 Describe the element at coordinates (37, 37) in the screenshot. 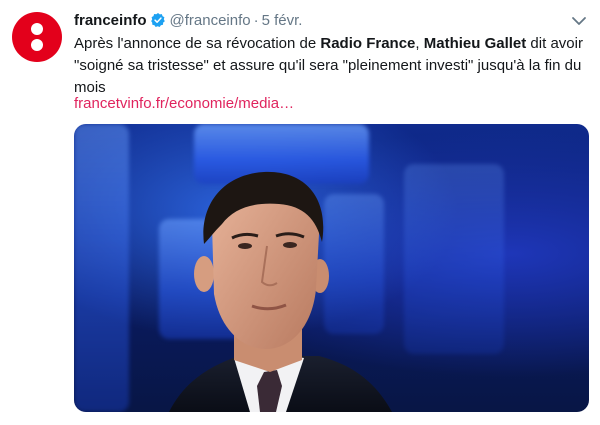

I see `avatar` at that location.